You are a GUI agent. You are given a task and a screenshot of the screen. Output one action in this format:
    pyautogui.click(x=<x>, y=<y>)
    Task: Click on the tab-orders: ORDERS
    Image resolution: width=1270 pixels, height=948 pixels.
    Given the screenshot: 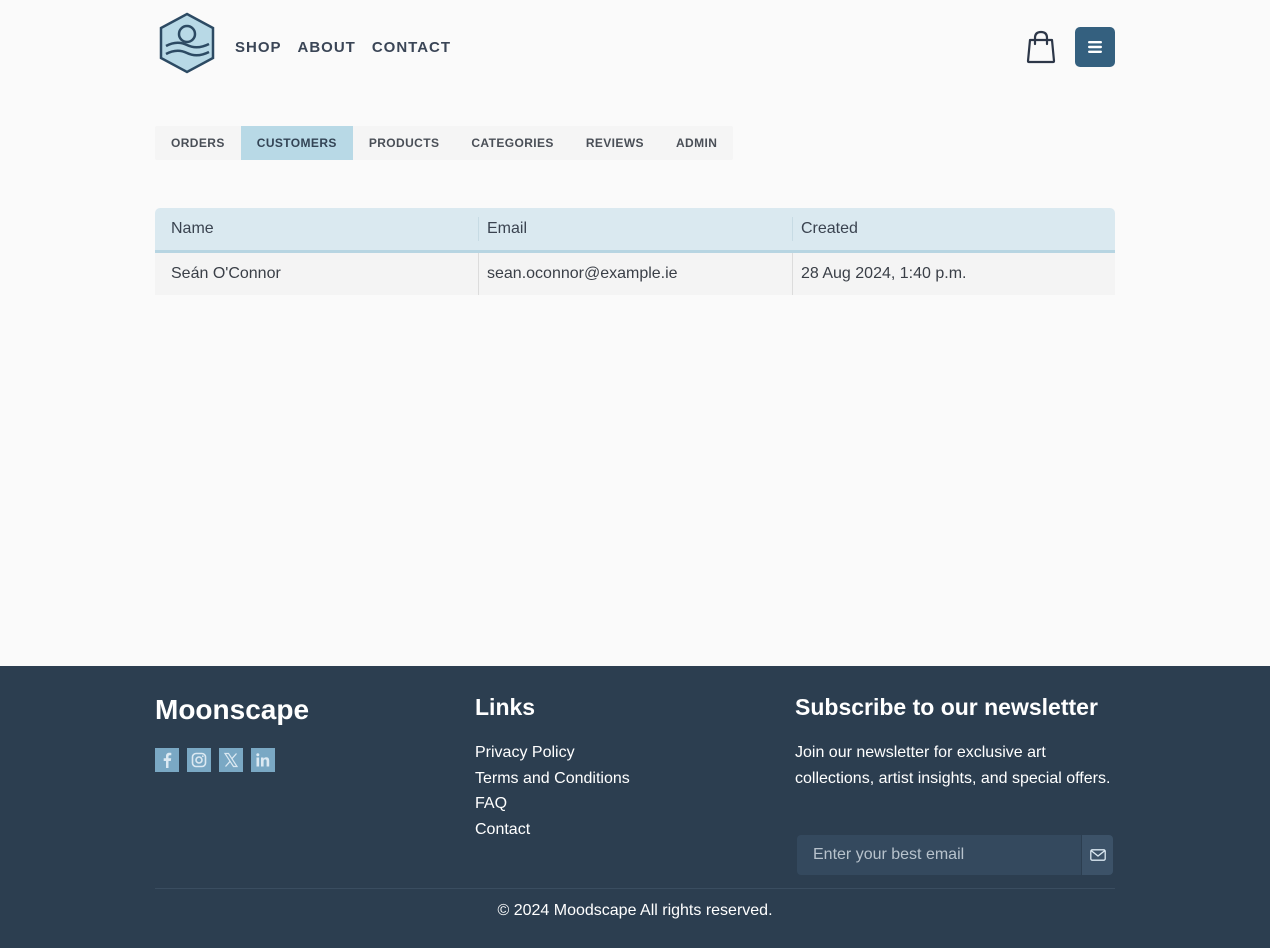 What is the action you would take?
    pyautogui.click(x=198, y=143)
    